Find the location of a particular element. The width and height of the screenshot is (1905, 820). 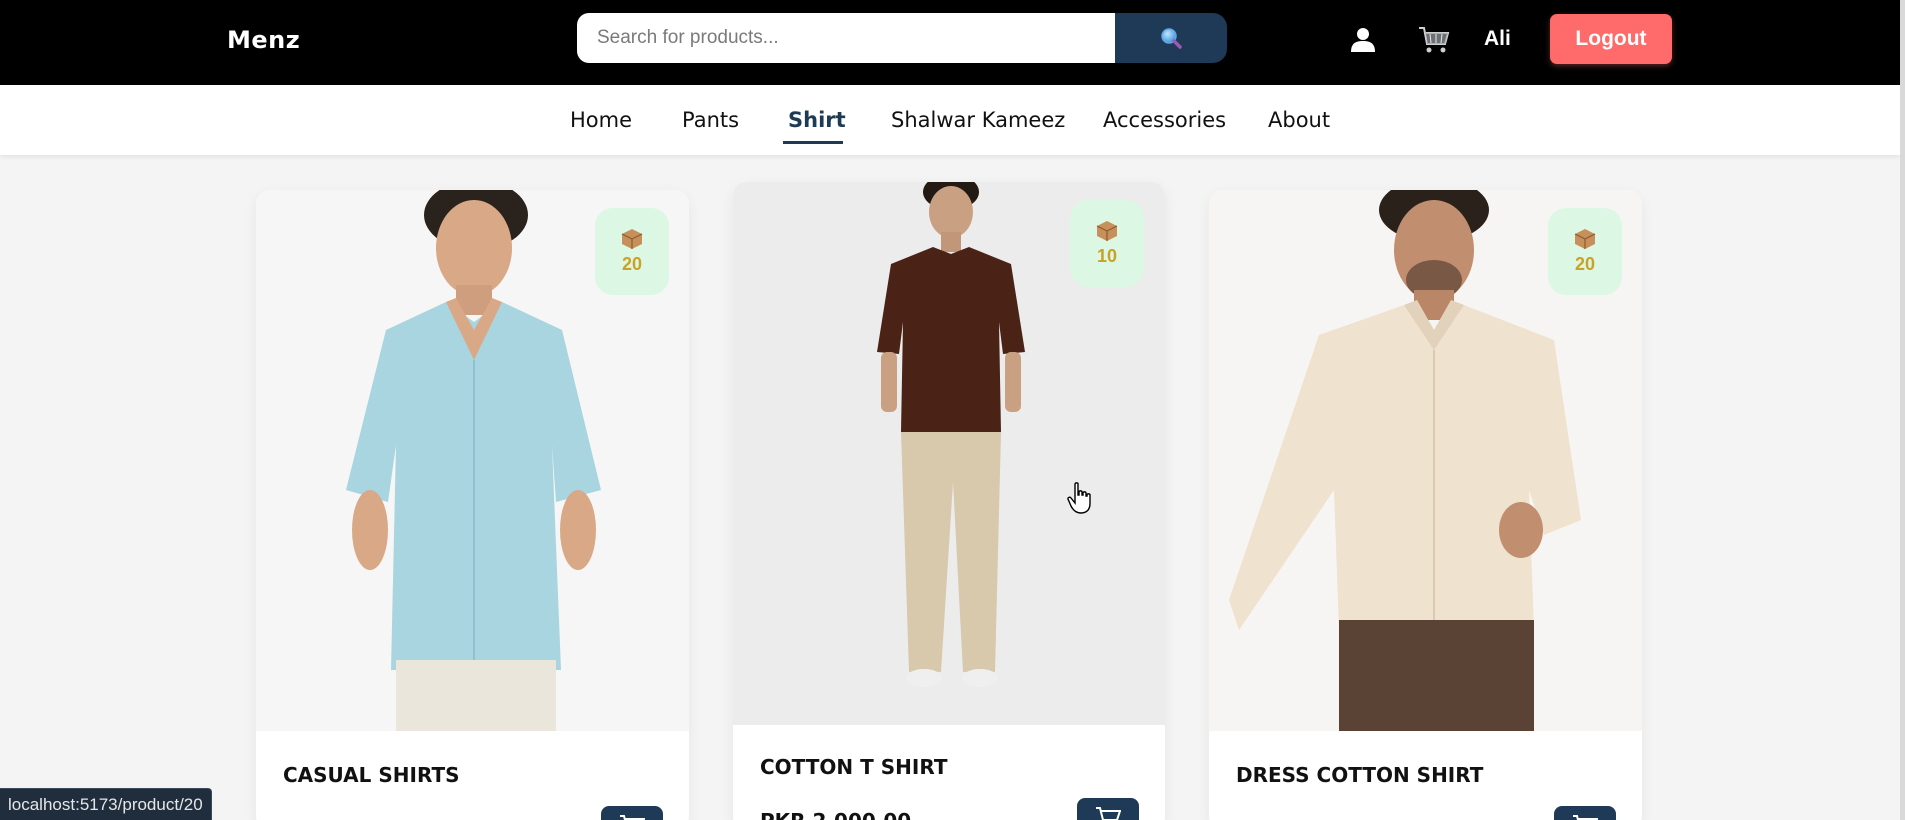

brand-logo: Menz is located at coordinates (263, 40).